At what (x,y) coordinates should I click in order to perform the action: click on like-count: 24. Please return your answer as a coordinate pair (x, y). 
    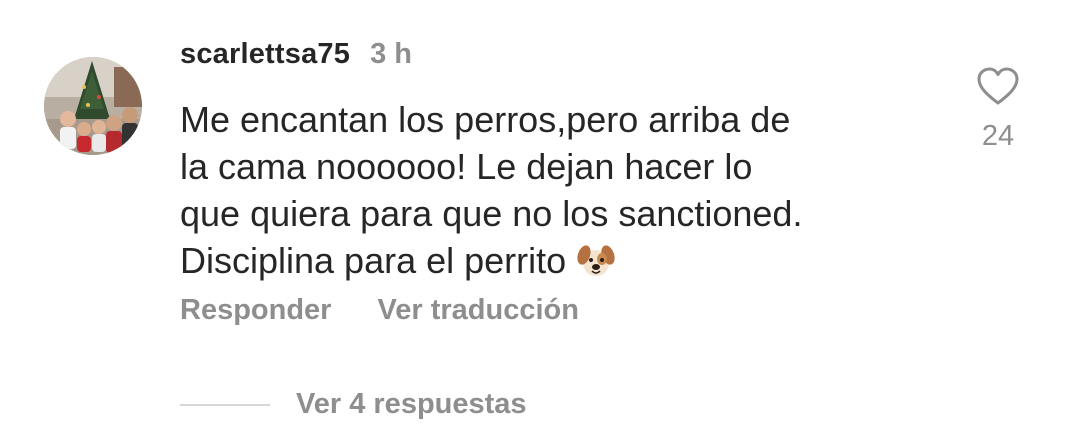
    Looking at the image, I should click on (998, 136).